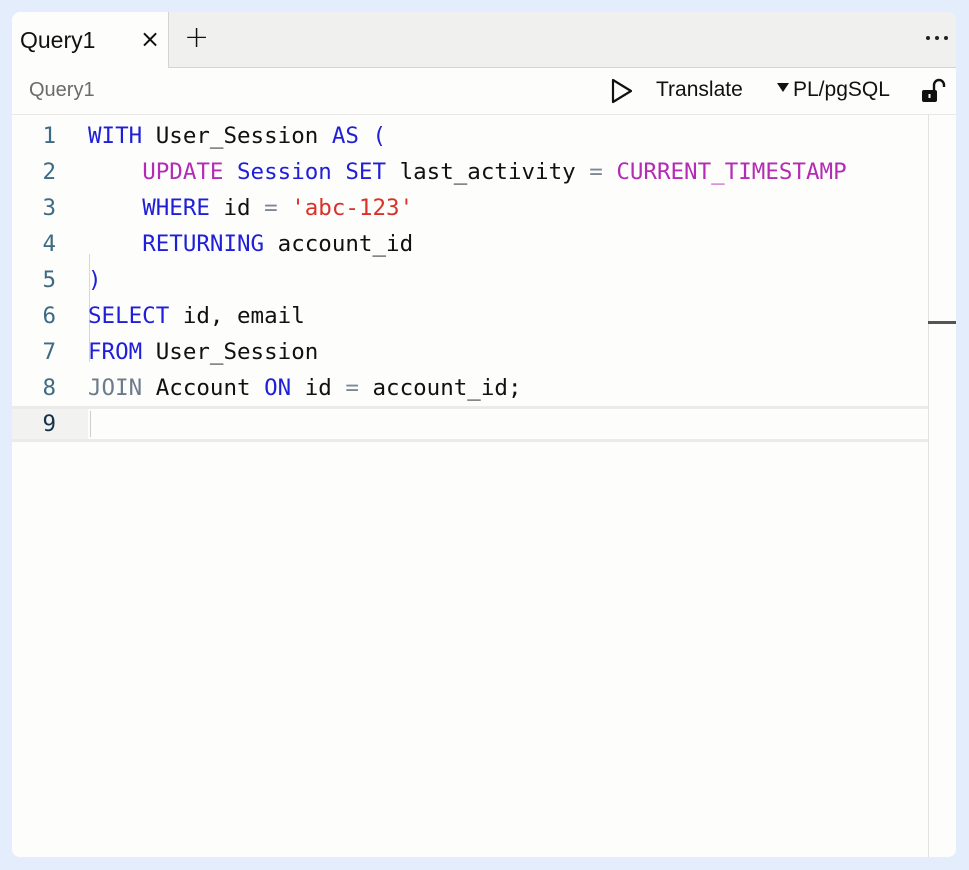 The height and width of the screenshot is (870, 969). What do you see at coordinates (284, 172) in the screenshot?
I see `code-token: Session` at bounding box center [284, 172].